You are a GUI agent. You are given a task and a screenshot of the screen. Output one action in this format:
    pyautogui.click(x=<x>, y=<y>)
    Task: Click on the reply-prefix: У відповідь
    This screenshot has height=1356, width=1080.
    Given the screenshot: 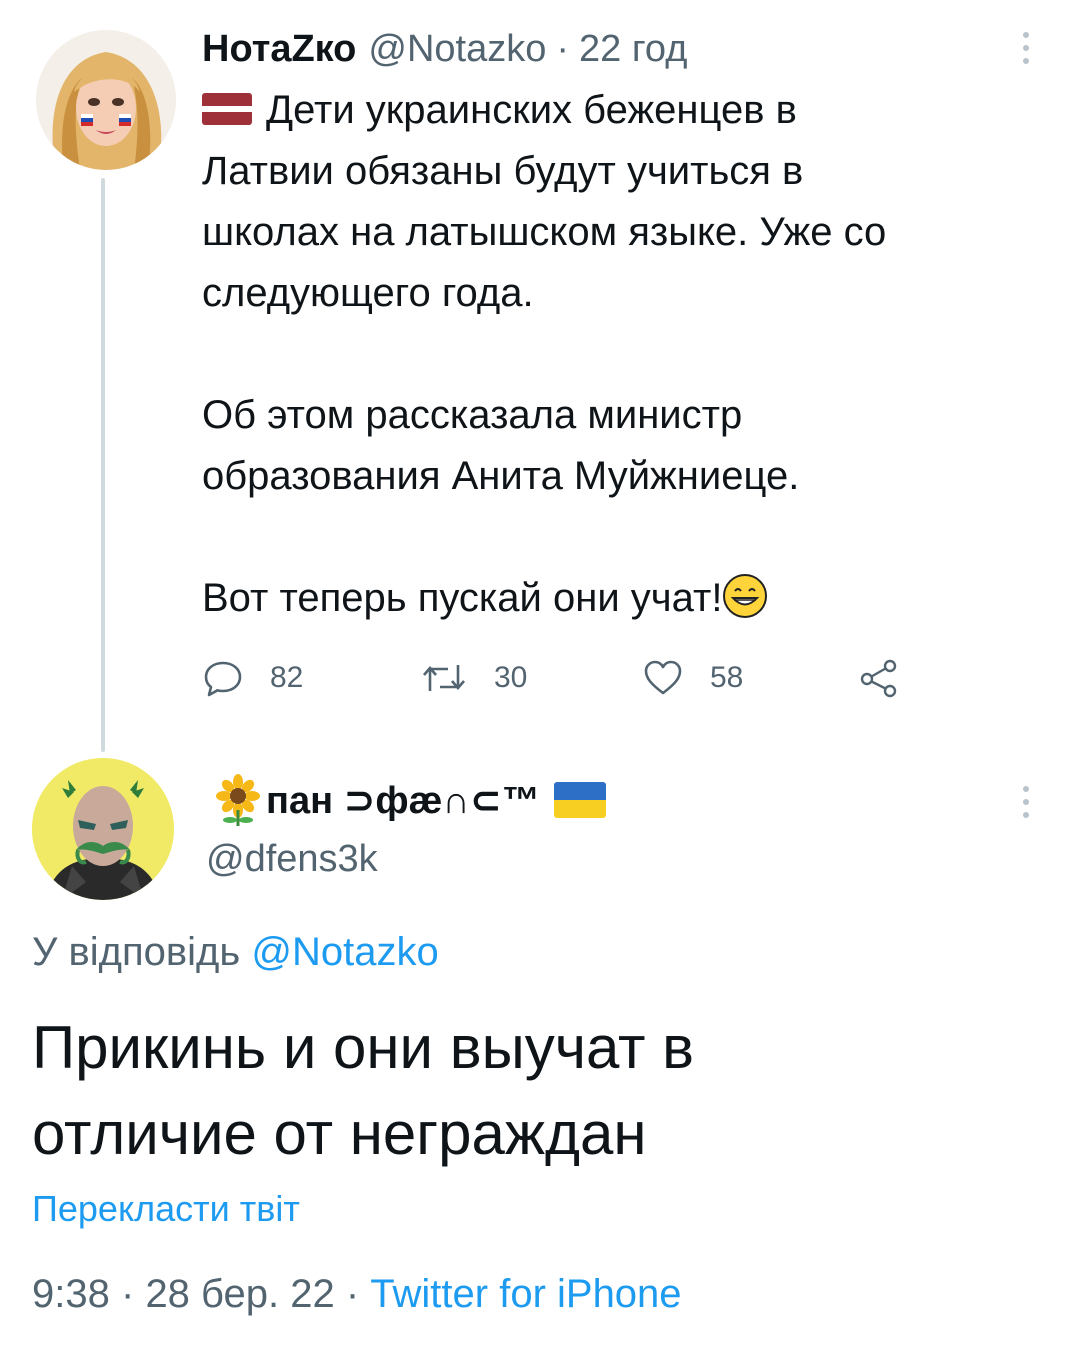 What is the action you would take?
    pyautogui.click(x=136, y=952)
    